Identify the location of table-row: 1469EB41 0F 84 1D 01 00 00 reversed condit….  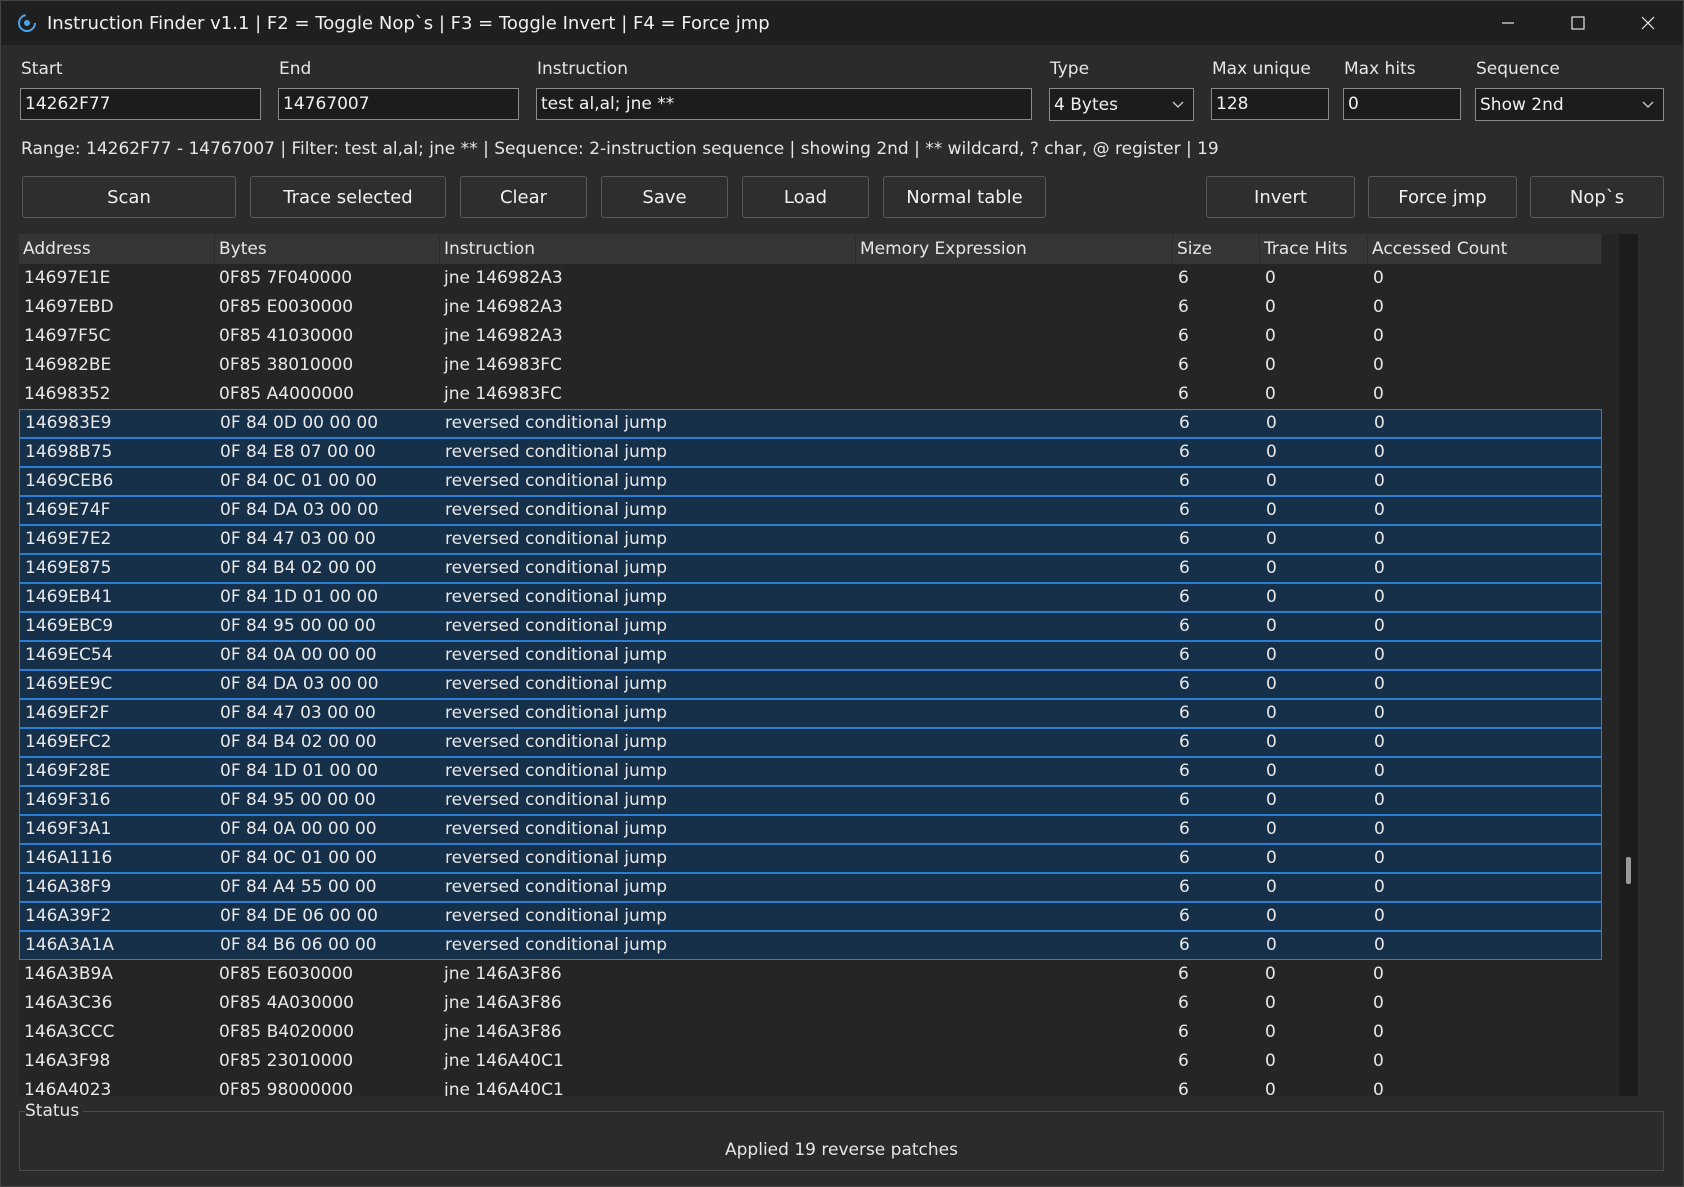
(810, 597).